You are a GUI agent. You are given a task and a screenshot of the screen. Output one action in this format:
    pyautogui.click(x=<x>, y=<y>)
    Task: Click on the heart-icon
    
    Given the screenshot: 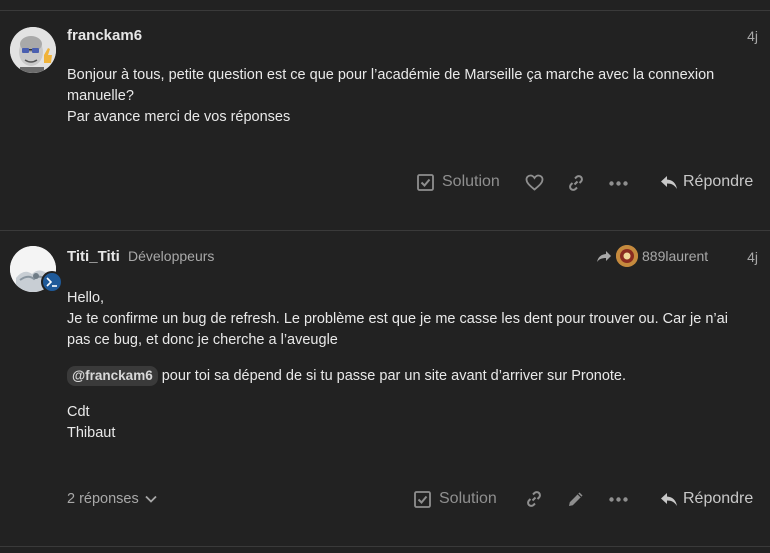 What is the action you would take?
    pyautogui.click(x=534, y=182)
    